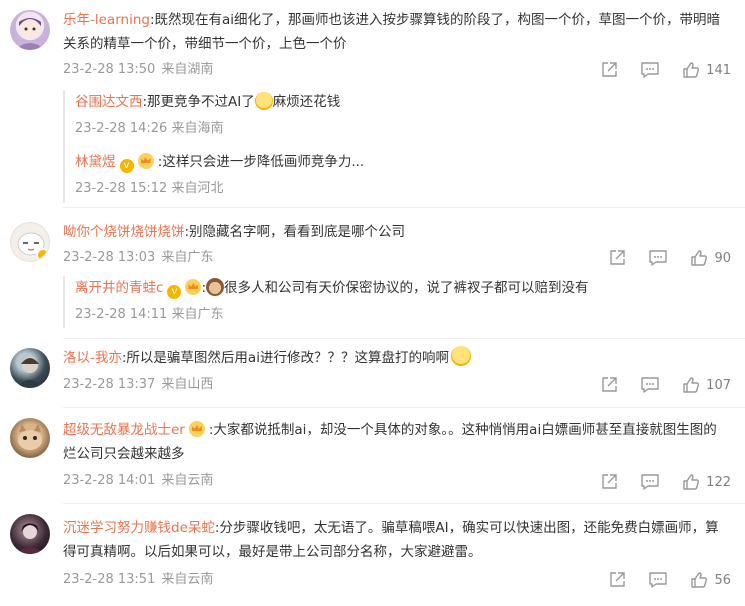  I want to click on timestamp: 23-2-28 15:12, so click(121, 188).